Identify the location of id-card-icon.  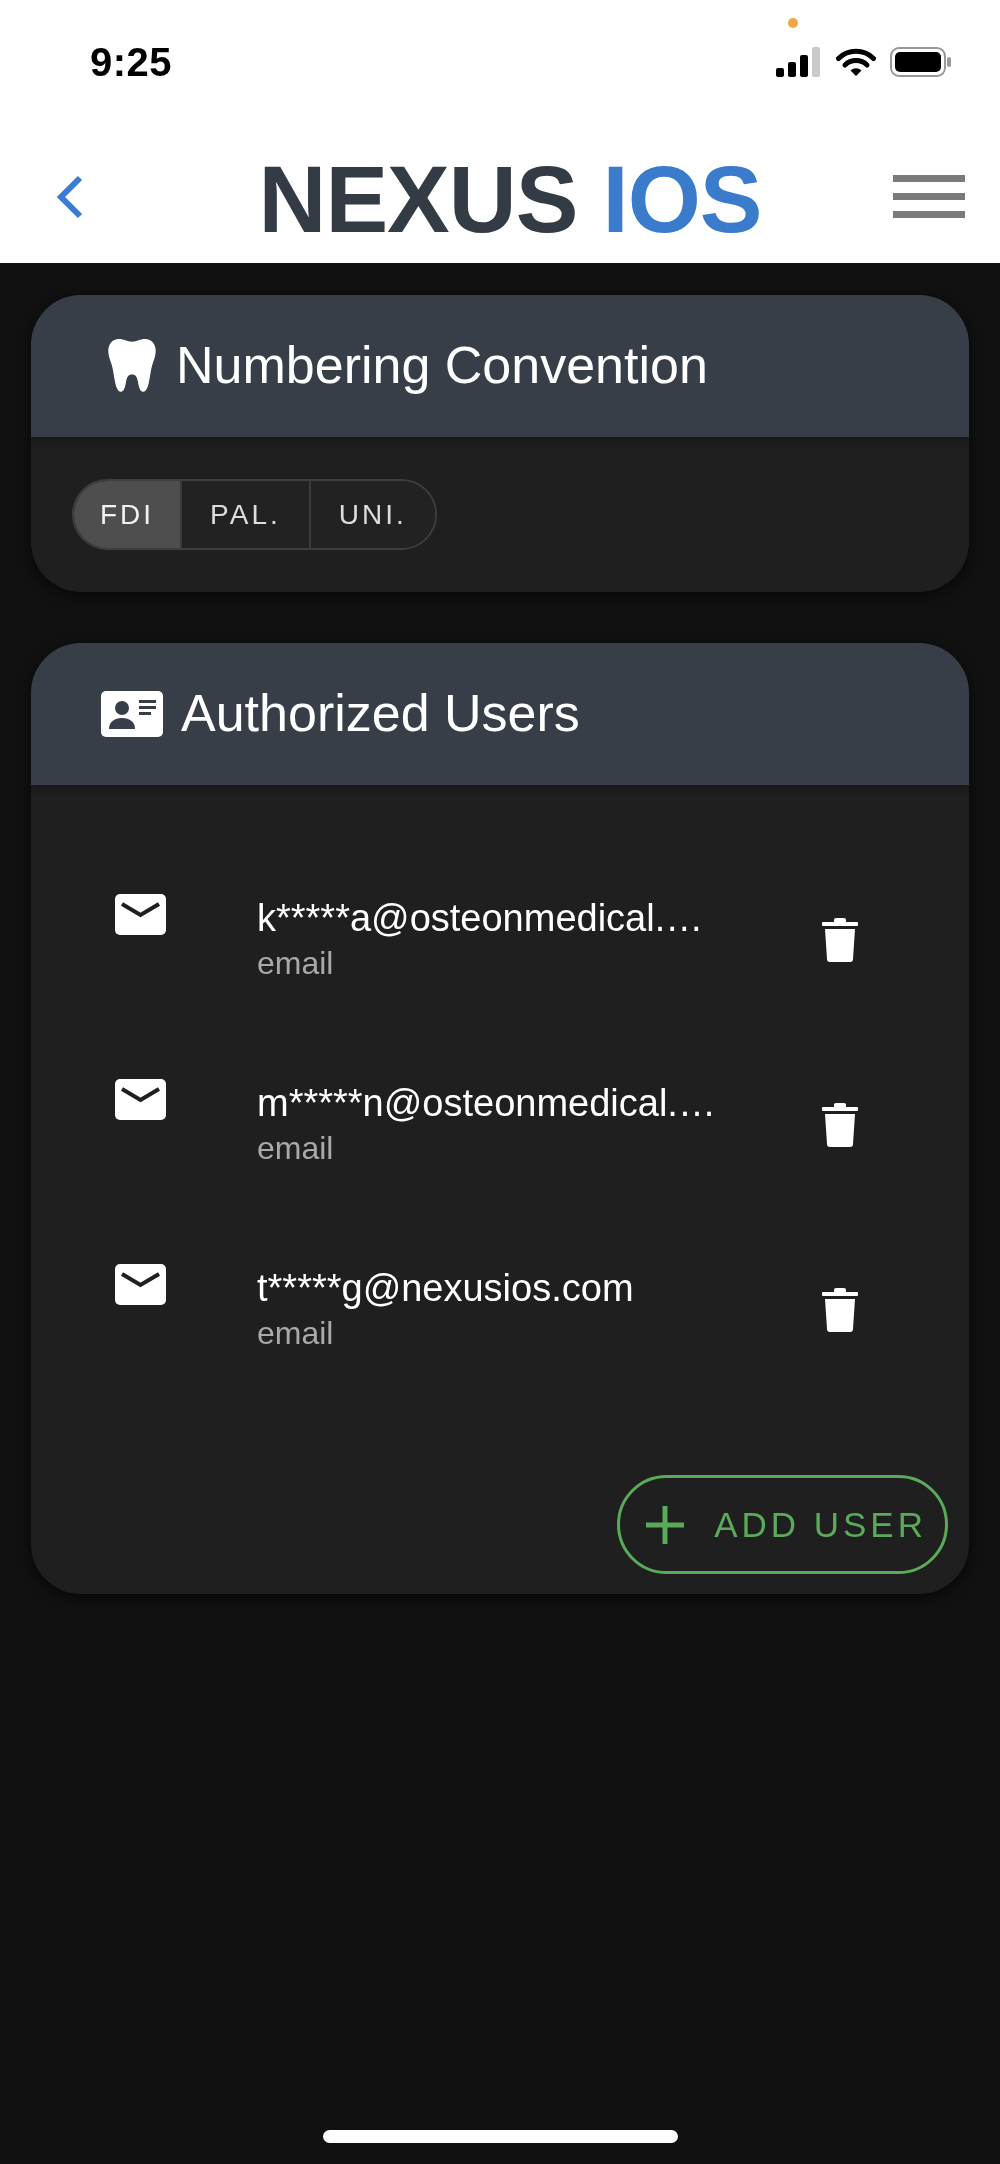
(132, 714).